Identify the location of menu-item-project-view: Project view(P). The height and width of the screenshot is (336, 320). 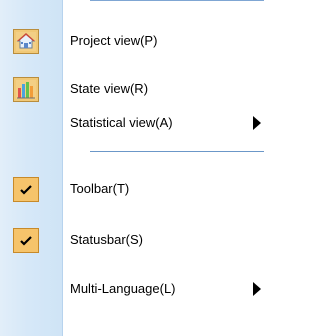
(132, 41).